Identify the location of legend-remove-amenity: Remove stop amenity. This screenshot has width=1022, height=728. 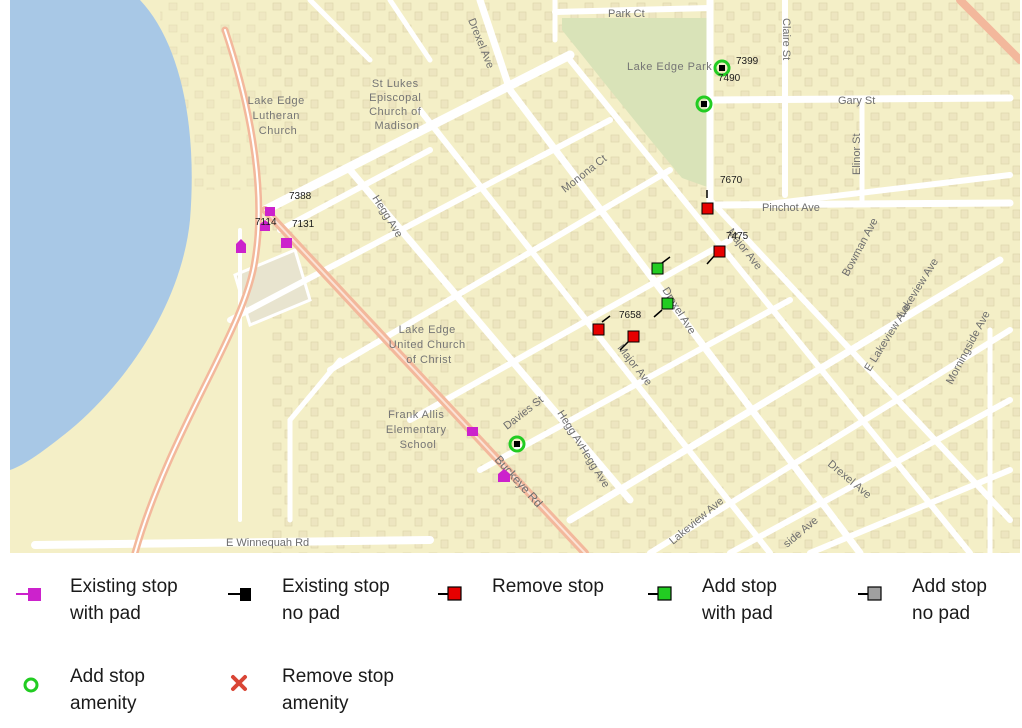
(310, 690).